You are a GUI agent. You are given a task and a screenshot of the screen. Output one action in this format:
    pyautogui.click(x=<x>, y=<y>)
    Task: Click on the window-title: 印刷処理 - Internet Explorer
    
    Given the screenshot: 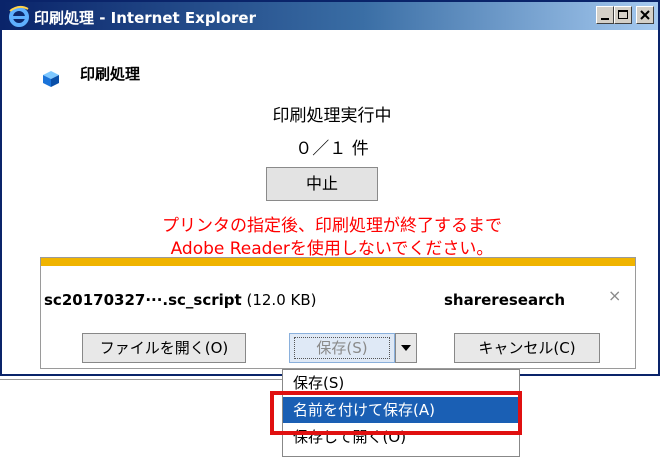 What is the action you would take?
    pyautogui.click(x=145, y=18)
    